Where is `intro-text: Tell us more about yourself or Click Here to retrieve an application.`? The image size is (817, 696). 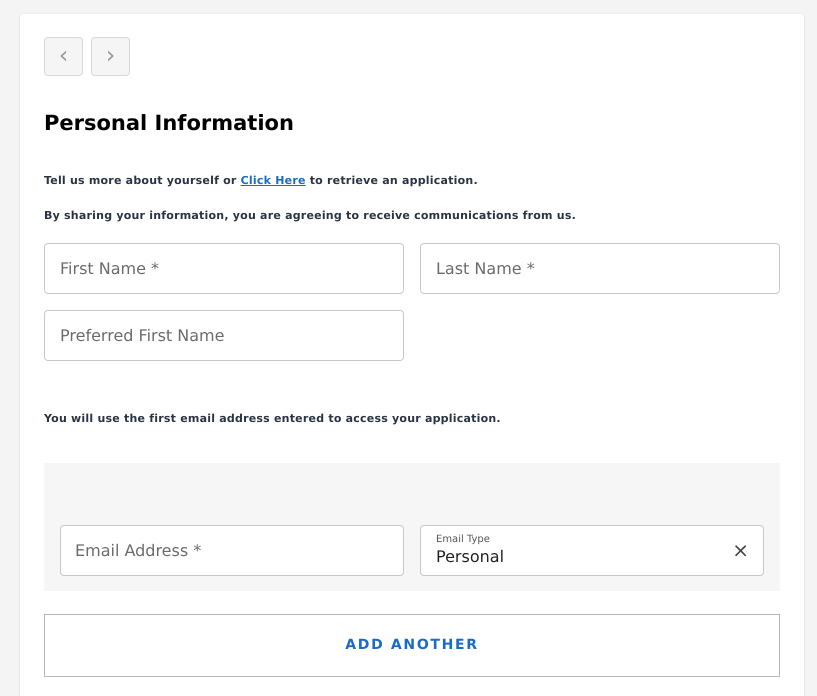
intro-text: Tell us more about yourself or Click Here to retrieve an application. is located at coordinates (261, 181).